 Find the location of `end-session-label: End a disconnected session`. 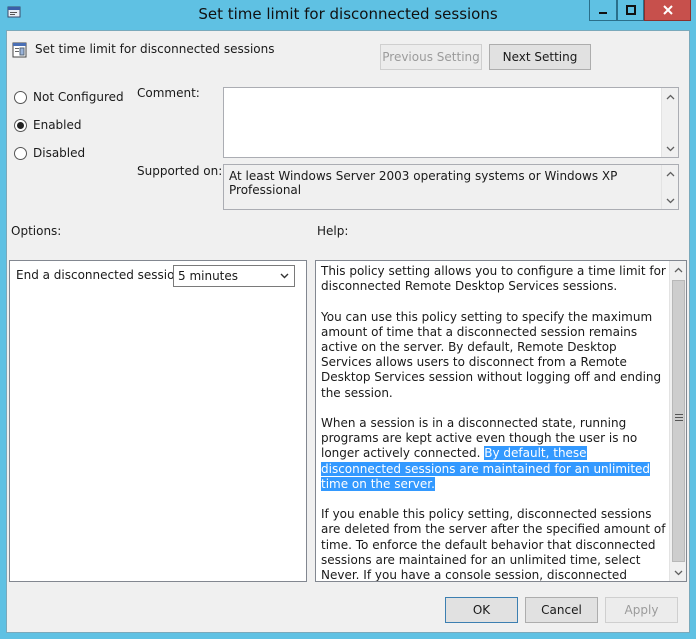

end-session-label: End a disconnected session is located at coordinates (99, 275).